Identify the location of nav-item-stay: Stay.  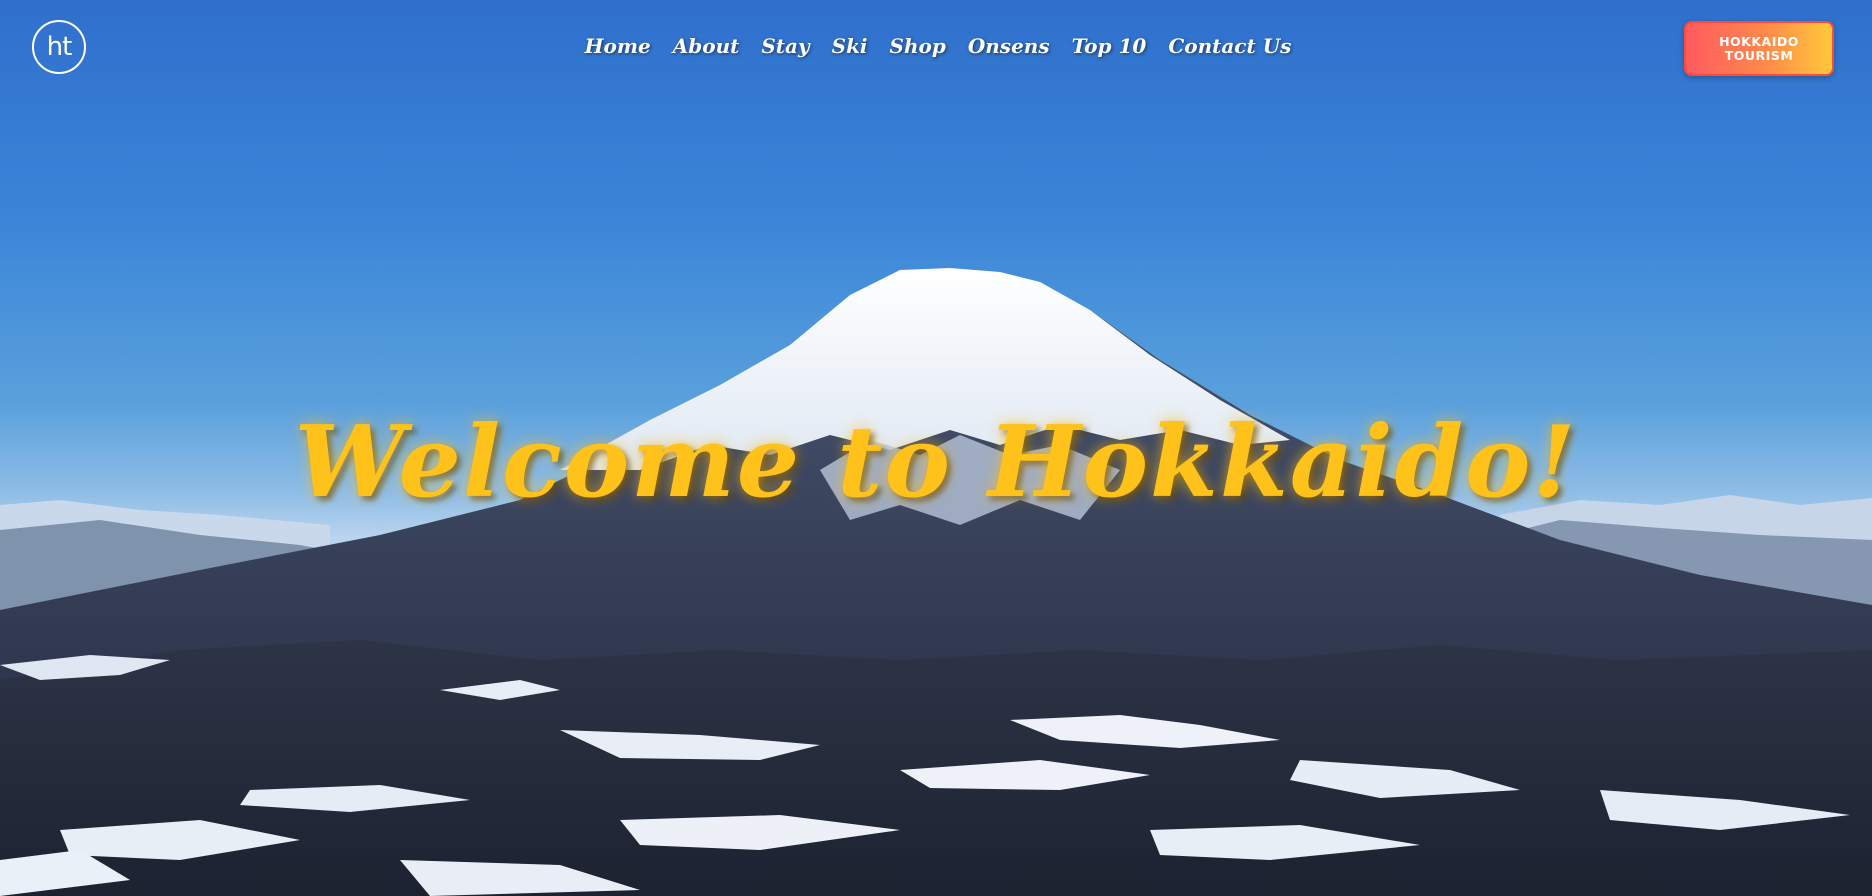
(785, 46).